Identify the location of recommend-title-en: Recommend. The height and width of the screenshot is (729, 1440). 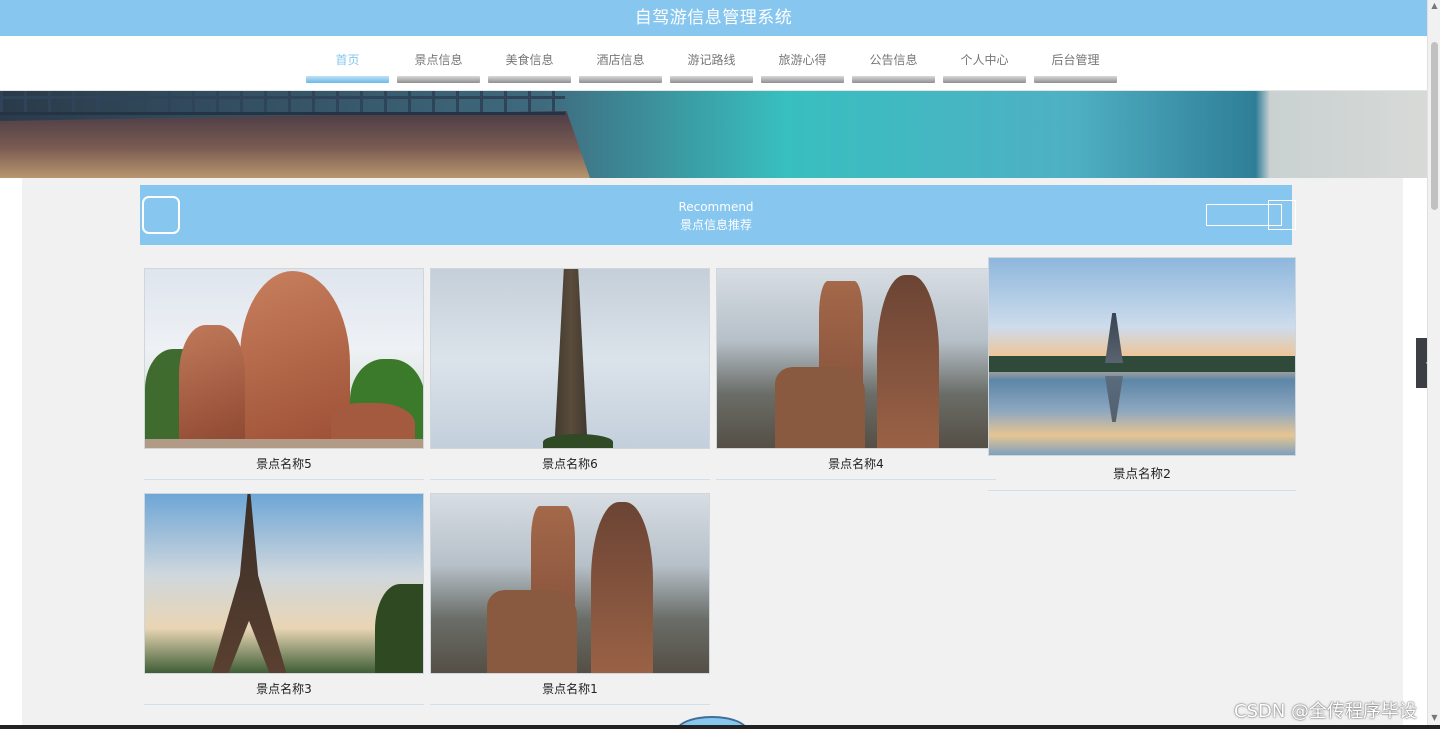
(716, 207).